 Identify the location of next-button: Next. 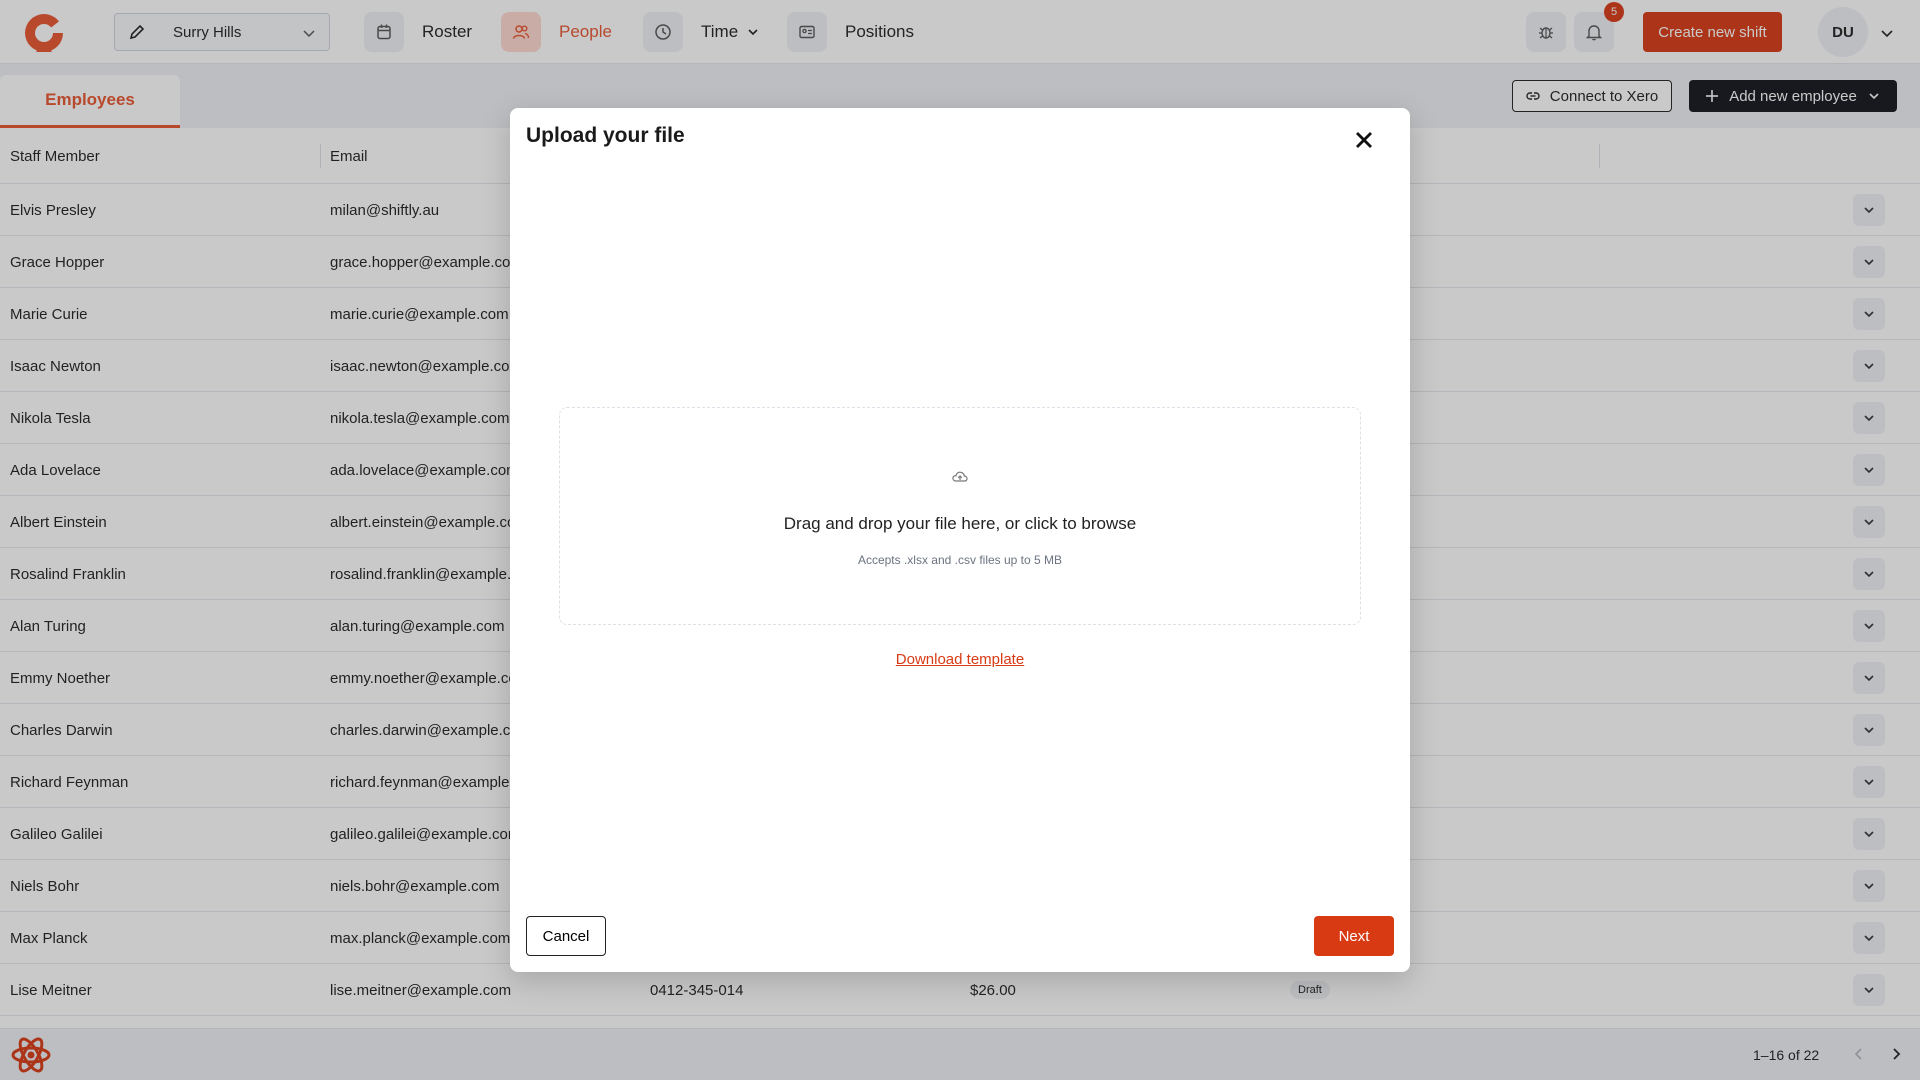
(1354, 936).